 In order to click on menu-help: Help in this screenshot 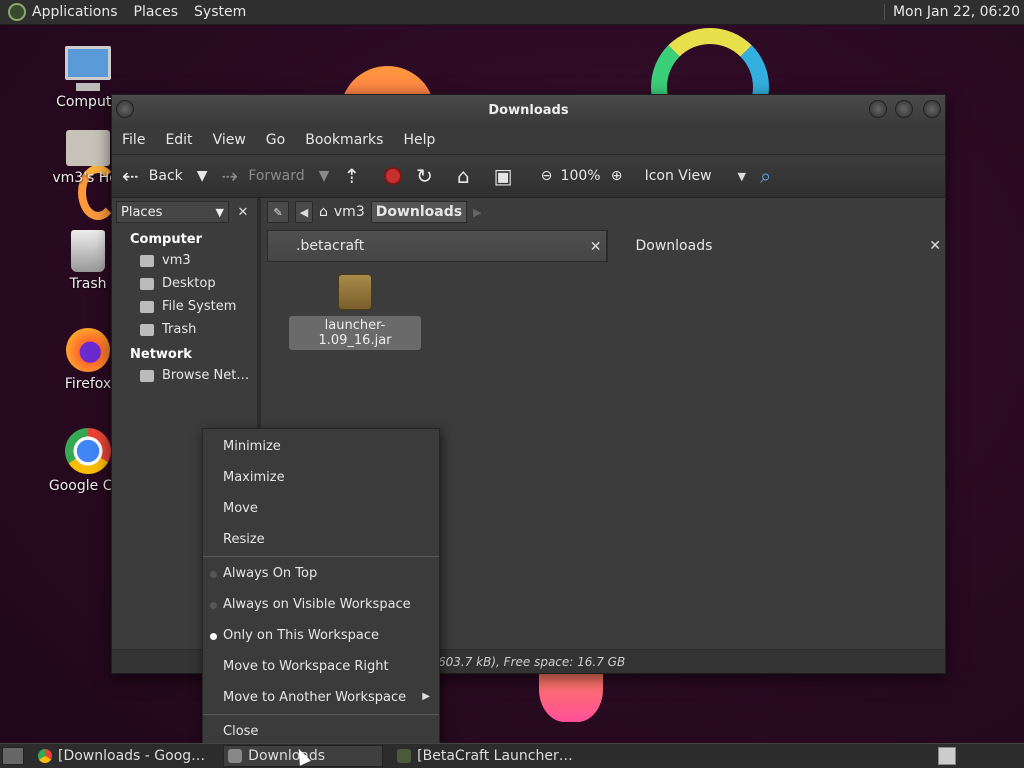, I will do `click(419, 140)`.